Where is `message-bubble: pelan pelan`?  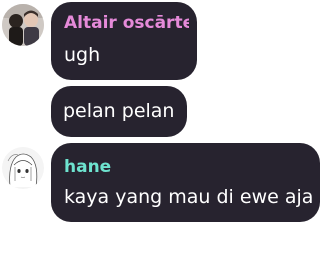
message-bubble: pelan pelan is located at coordinates (119, 111).